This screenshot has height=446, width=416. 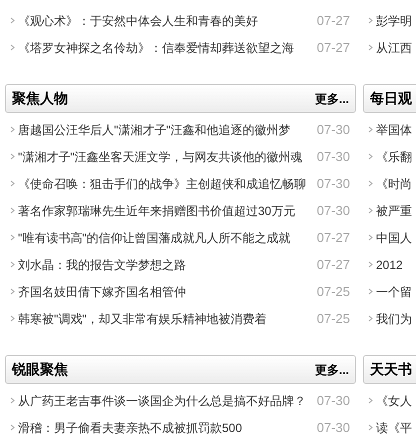 What do you see at coordinates (142, 319) in the screenshot?
I see `news-link: 韩寒被"调戏"，却又非常有娱乐精神地被消费着` at bounding box center [142, 319].